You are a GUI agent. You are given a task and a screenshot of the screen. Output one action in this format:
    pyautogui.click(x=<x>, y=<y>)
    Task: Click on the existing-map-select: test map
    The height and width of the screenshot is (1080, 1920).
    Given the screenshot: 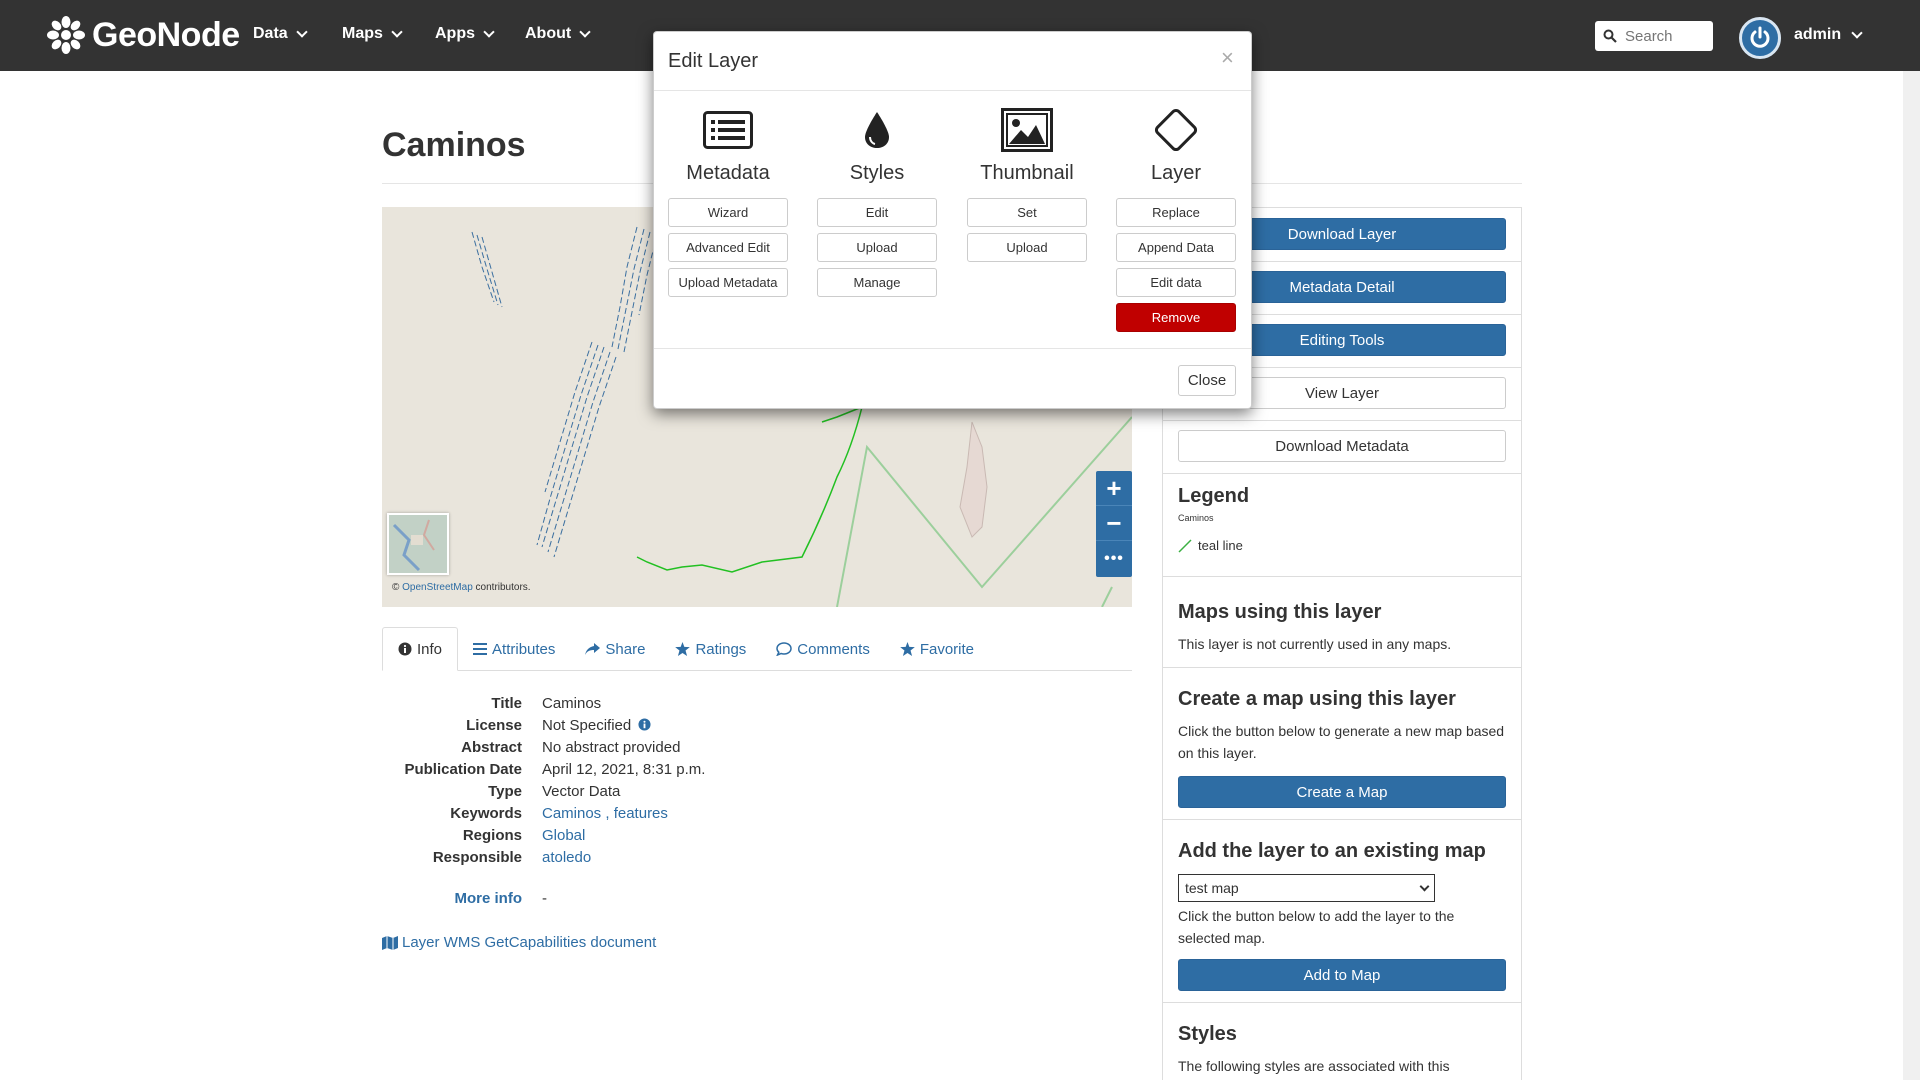 What is the action you would take?
    pyautogui.click(x=1306, y=888)
    